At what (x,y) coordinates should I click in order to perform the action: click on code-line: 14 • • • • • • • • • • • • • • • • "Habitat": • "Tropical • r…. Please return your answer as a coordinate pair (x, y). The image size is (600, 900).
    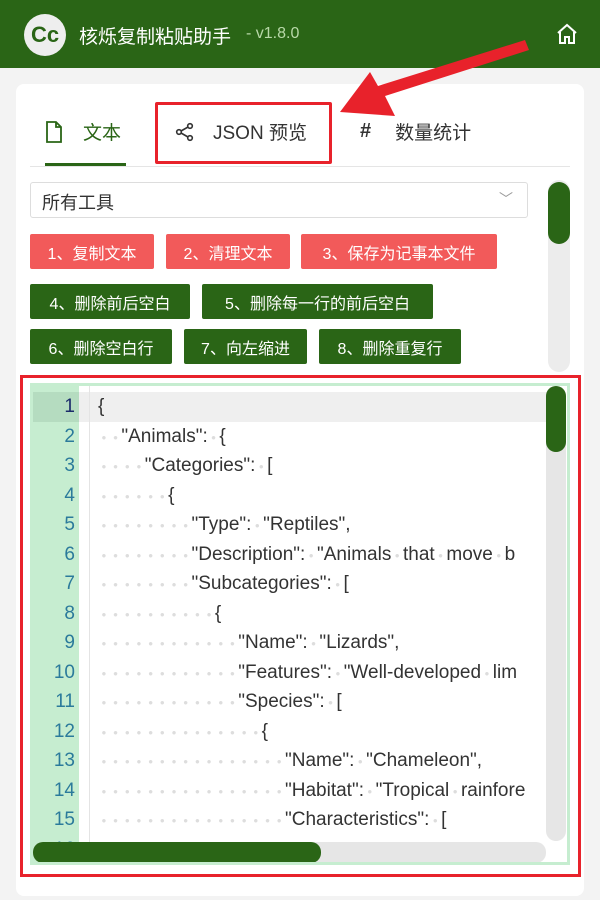
    Looking at the image, I should click on (300, 791).